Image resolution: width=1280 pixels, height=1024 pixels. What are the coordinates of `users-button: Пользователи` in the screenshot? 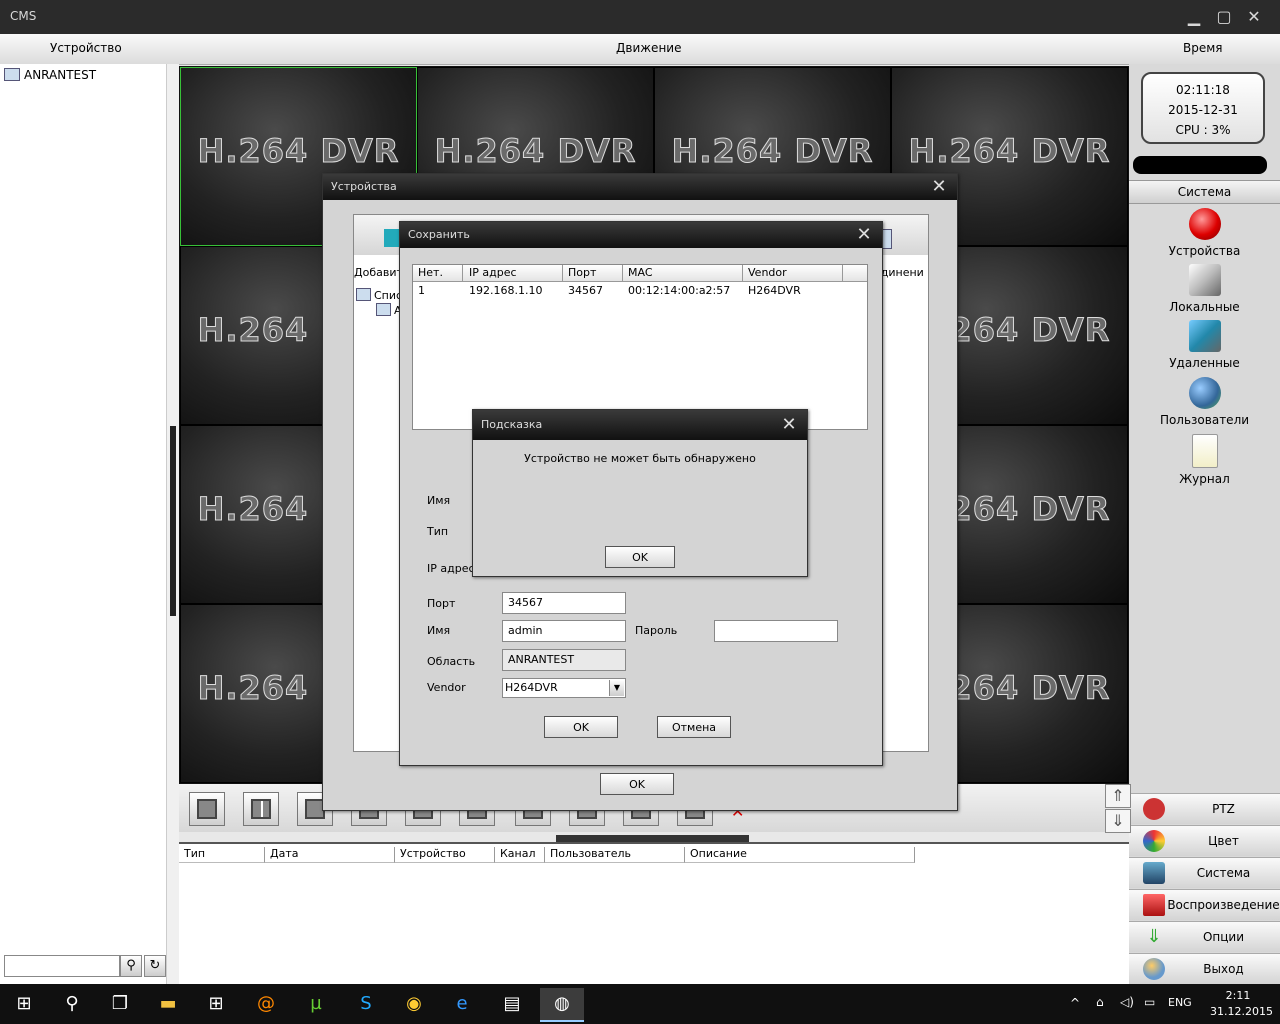 It's located at (1204, 402).